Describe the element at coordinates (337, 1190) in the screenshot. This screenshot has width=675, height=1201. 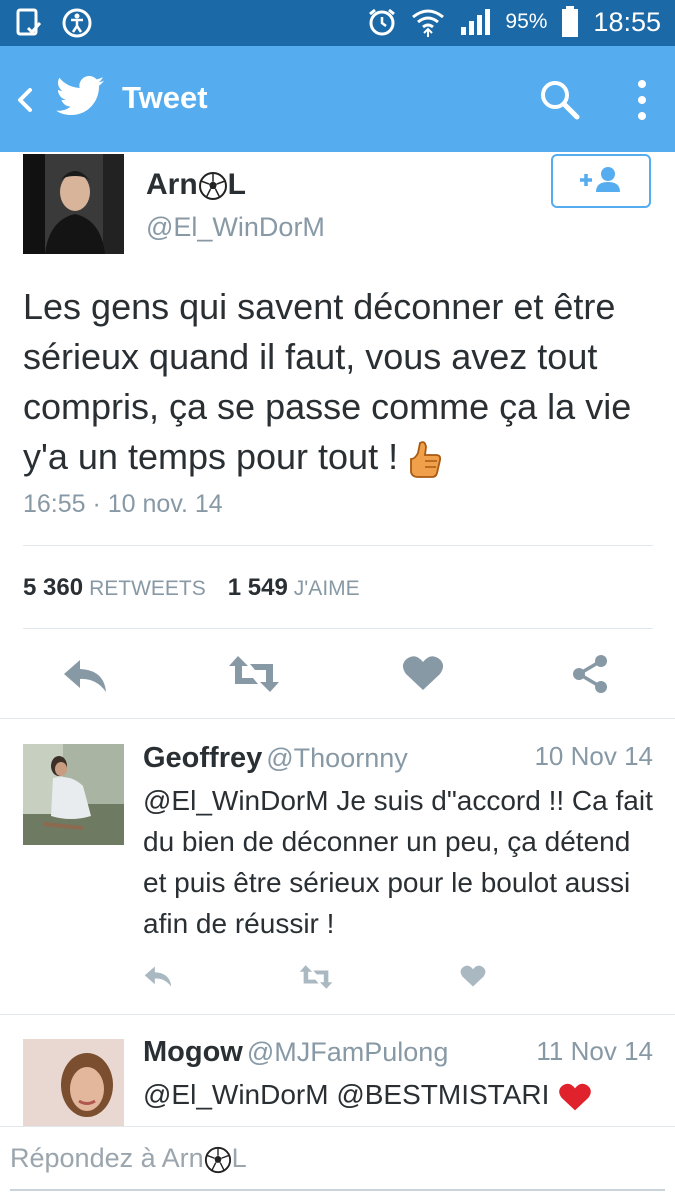
I see `input-underline` at that location.